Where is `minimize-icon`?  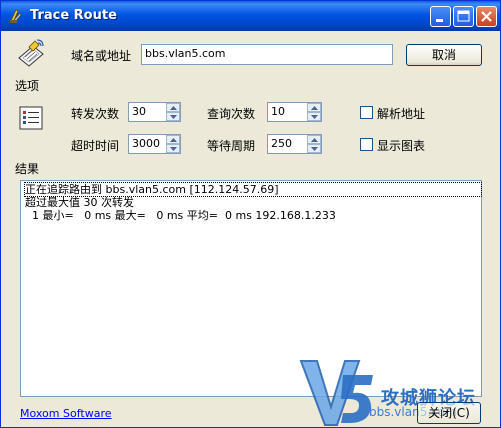 minimize-icon is located at coordinates (439, 20).